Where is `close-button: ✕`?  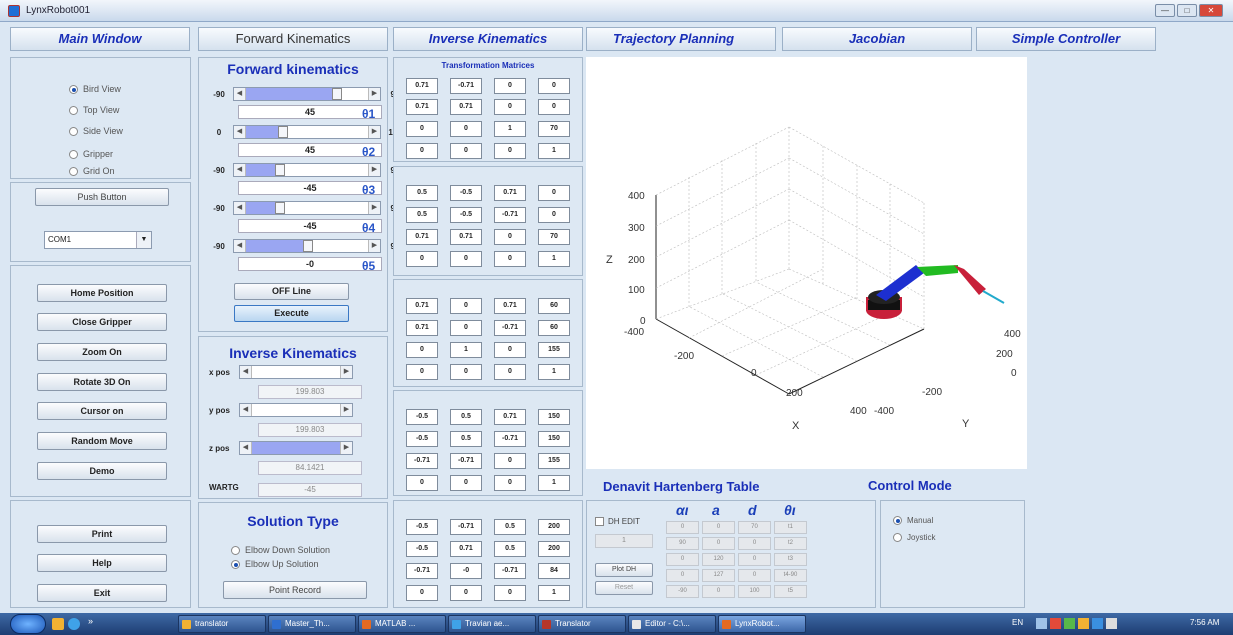
close-button: ✕ is located at coordinates (1211, 10).